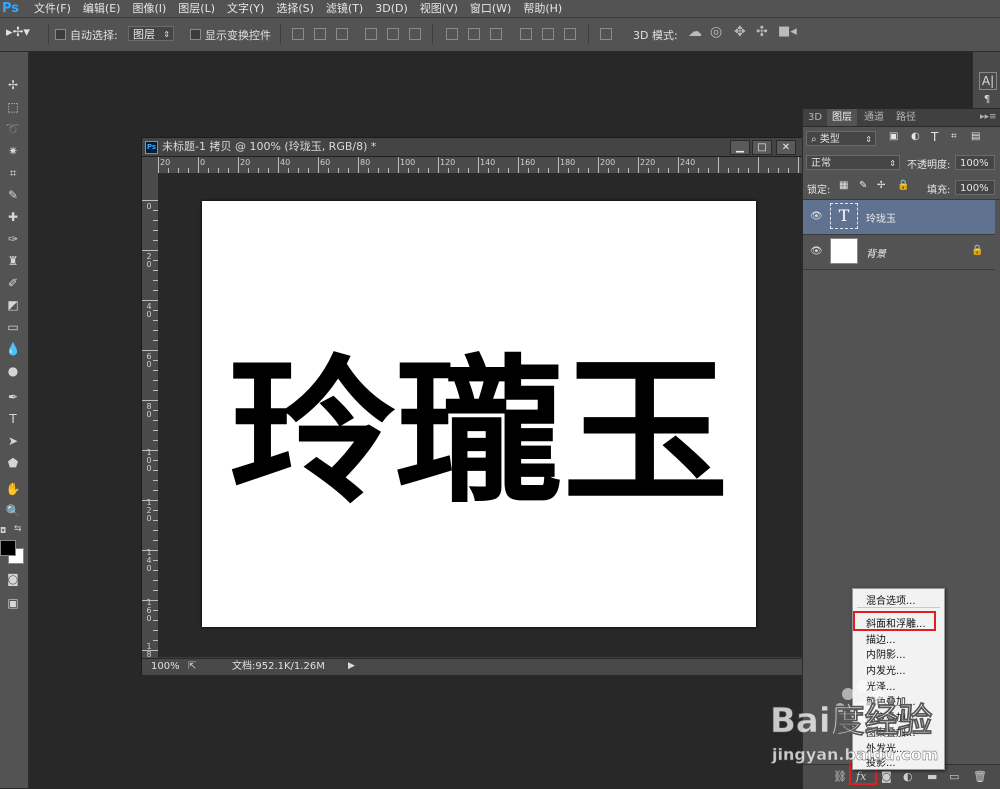 This screenshot has width=1000, height=789. What do you see at coordinates (906, 117) in the screenshot?
I see `tab-paths: 路径` at bounding box center [906, 117].